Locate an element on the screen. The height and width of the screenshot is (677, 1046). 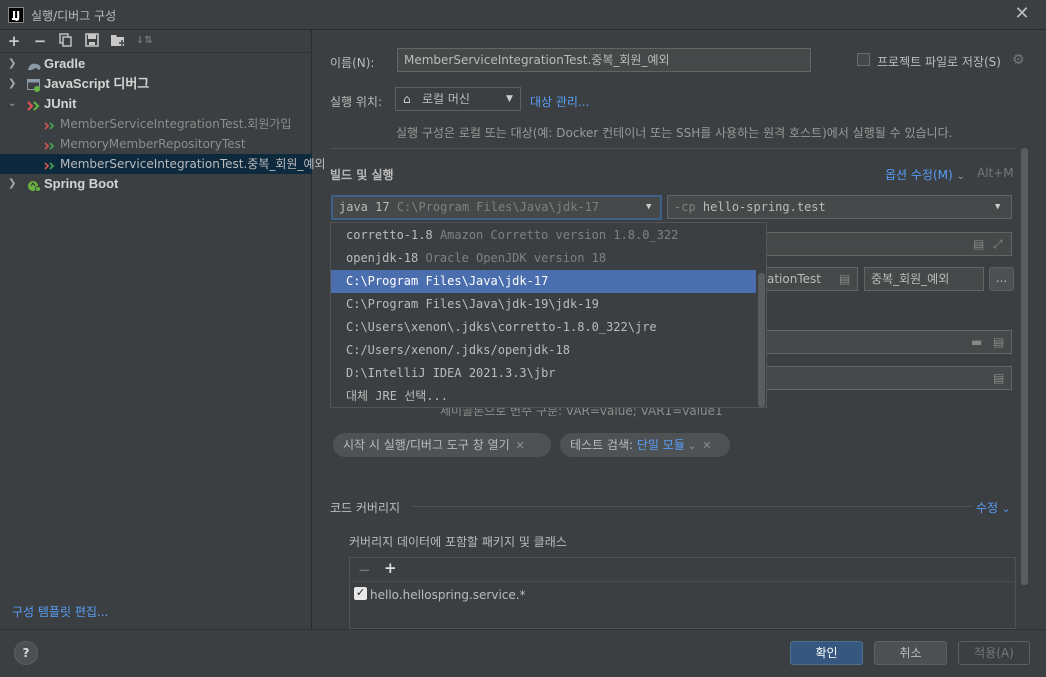
fullscreen-icon: ⤢ is located at coordinates (998, 244).